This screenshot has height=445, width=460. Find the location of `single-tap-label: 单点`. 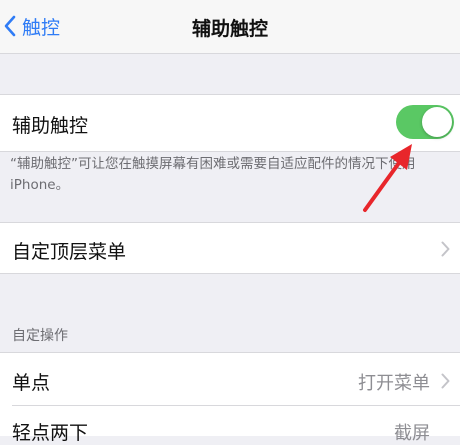

single-tap-label: 单点 is located at coordinates (31, 383).